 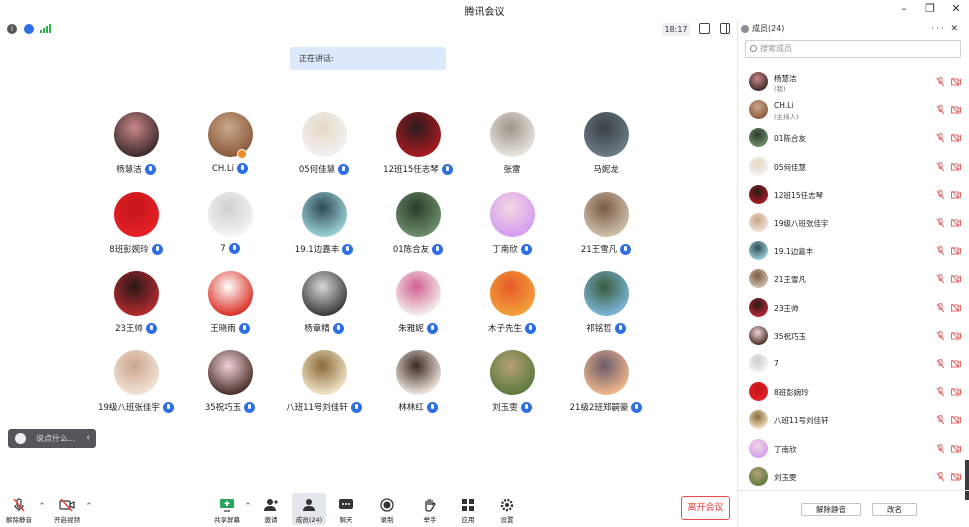 What do you see at coordinates (19, 509) in the screenshot?
I see `mute-button: 解除静音` at bounding box center [19, 509].